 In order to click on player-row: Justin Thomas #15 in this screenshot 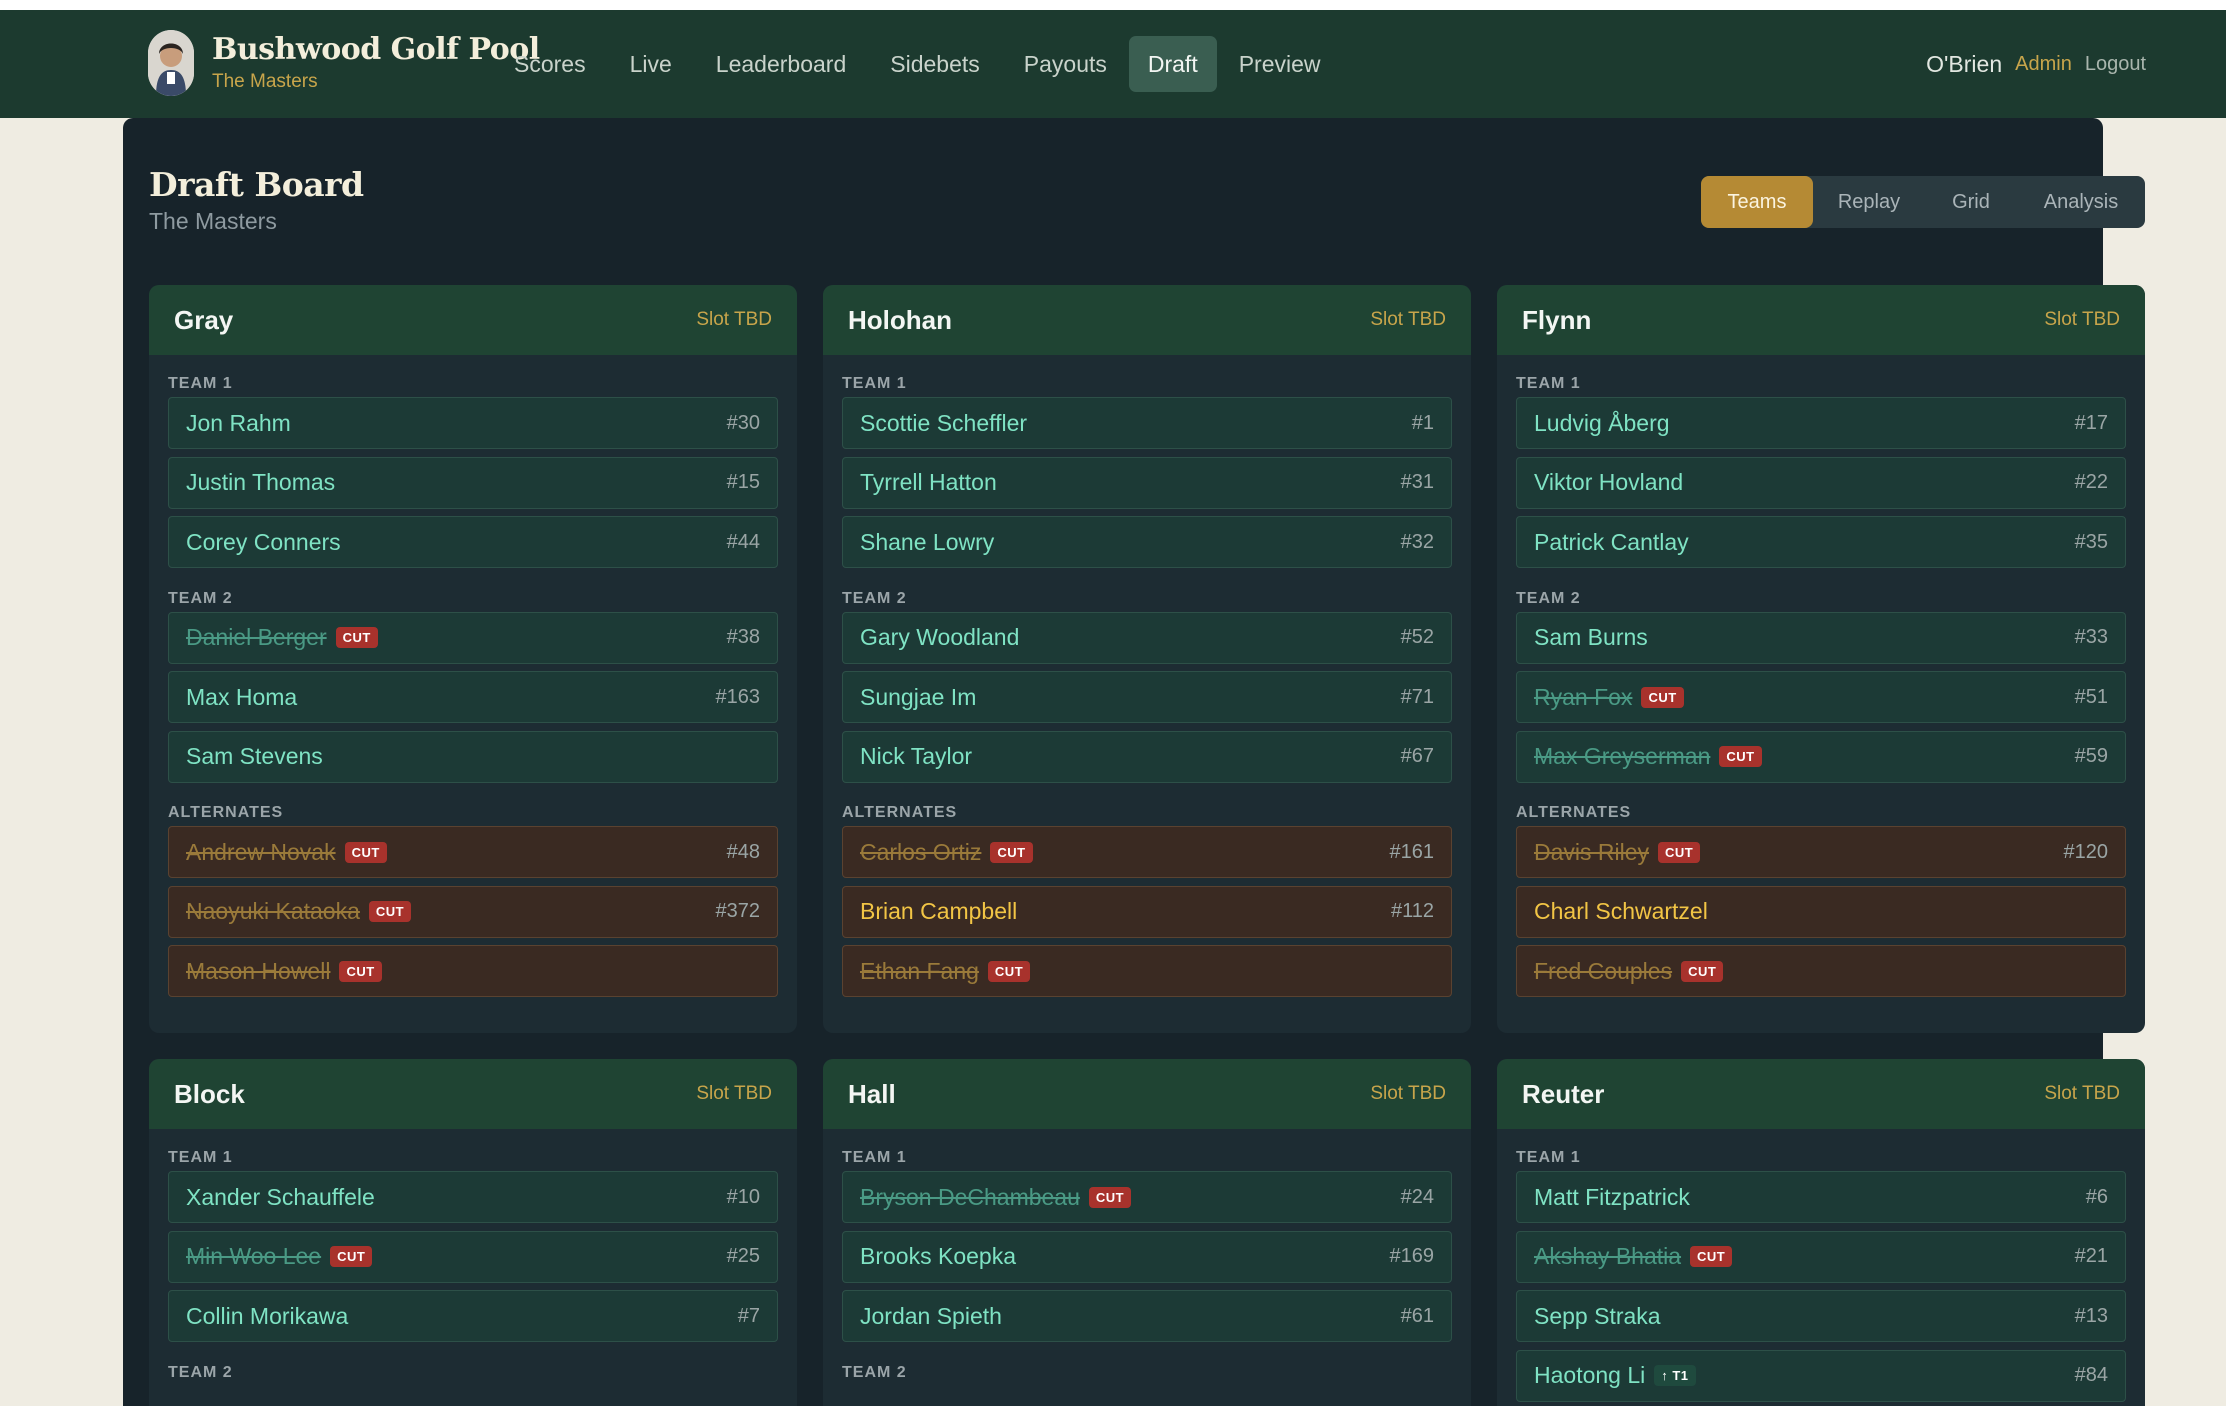, I will do `click(473, 482)`.